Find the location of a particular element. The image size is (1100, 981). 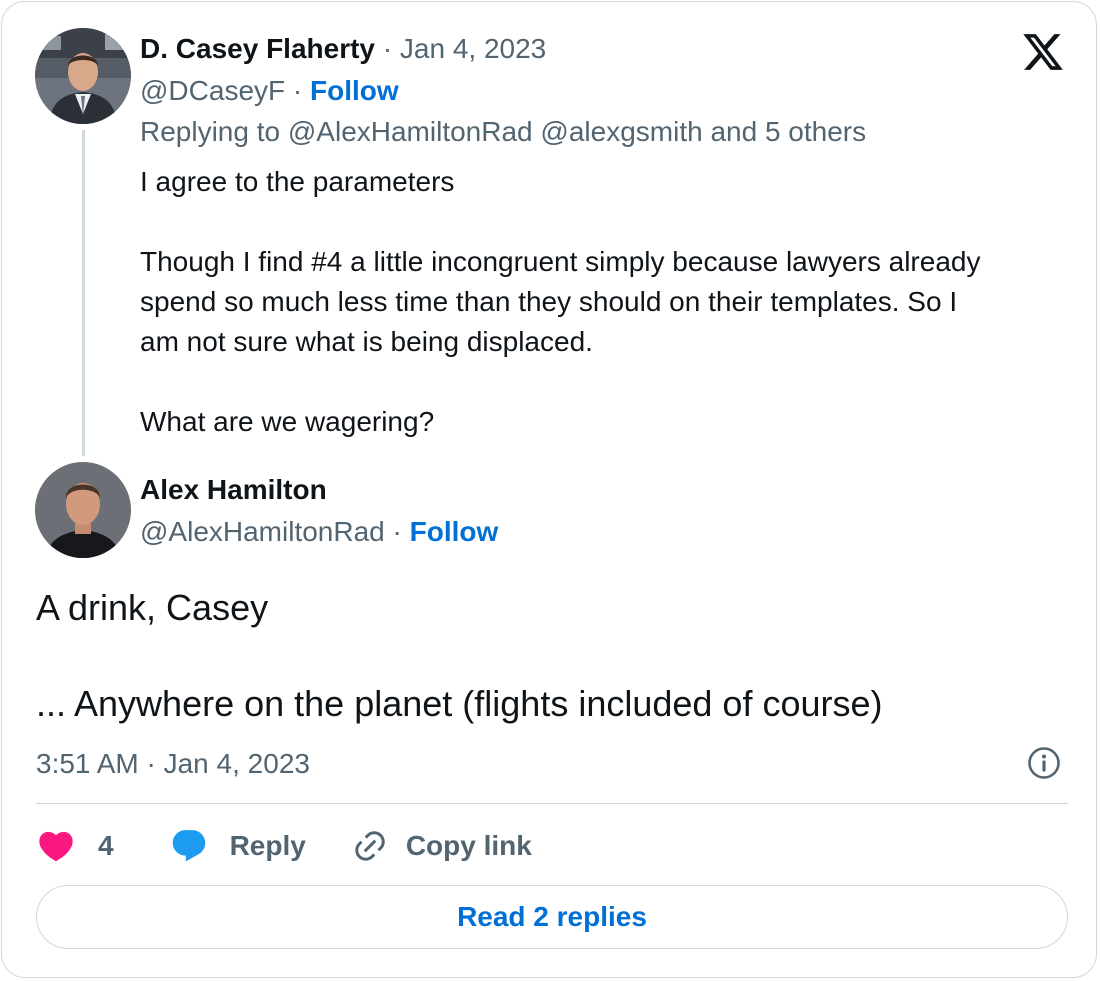

tweet-actions-bar: 4 Reply Copy link is located at coordinates (284, 846).